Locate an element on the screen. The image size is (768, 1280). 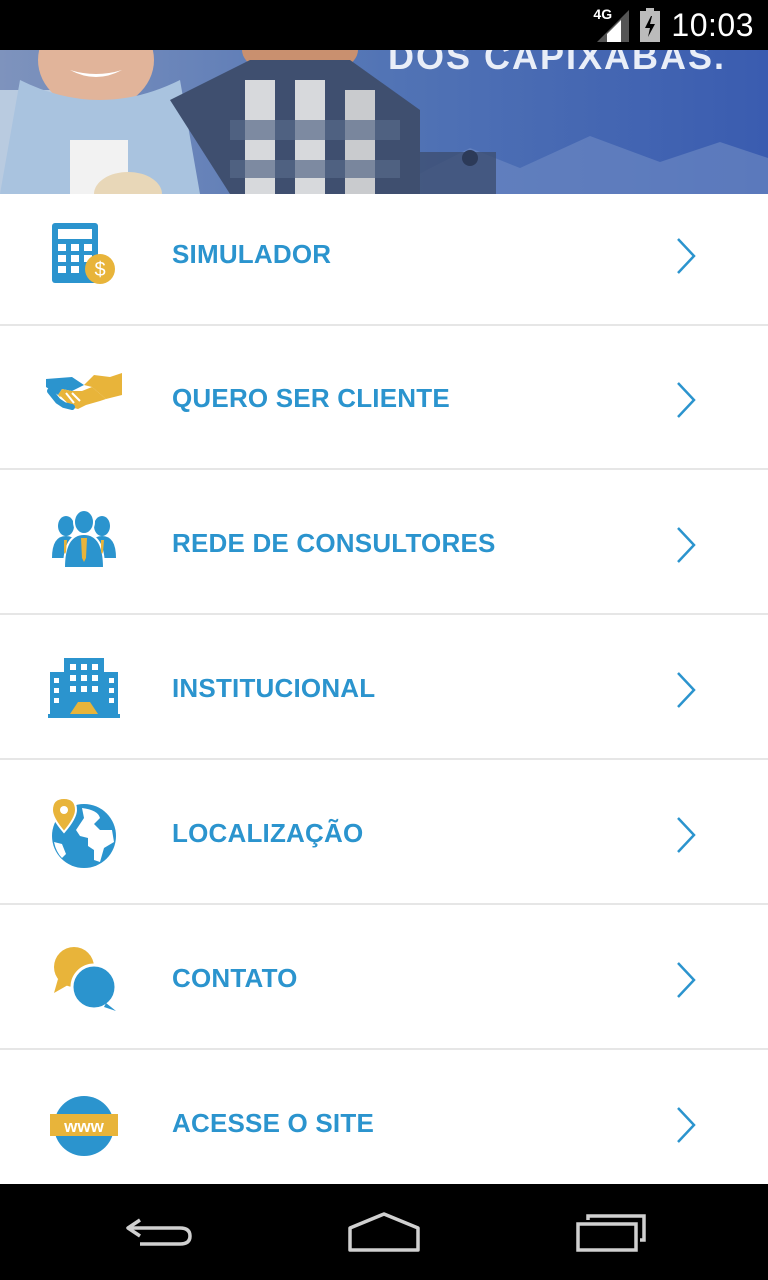
menu-item-rede-de-consultores: REDE DE CONSULTORES is located at coordinates (384, 543).